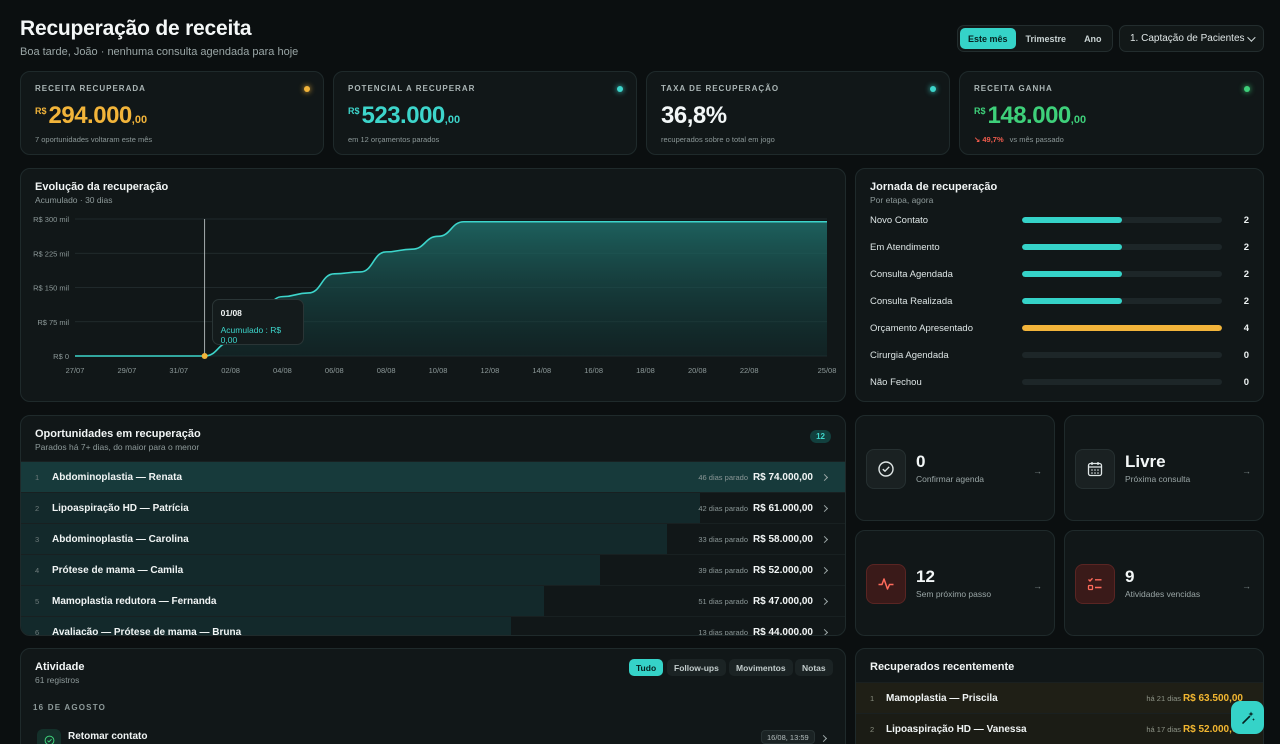 The width and height of the screenshot is (1280, 744). Describe the element at coordinates (393, 139) in the screenshot. I see `kpi-sub: em 12 orçamentos parados` at that location.